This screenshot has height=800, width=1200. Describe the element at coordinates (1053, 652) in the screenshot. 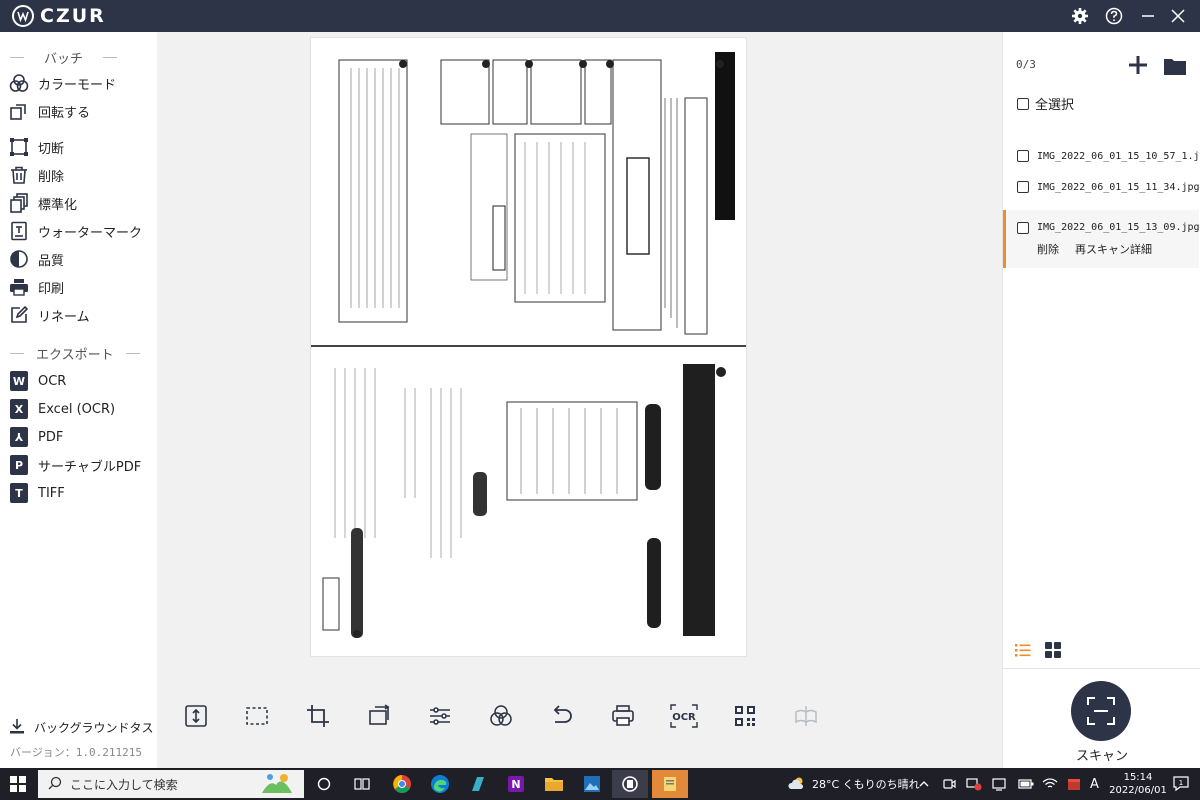

I see `grid-view-icon` at that location.